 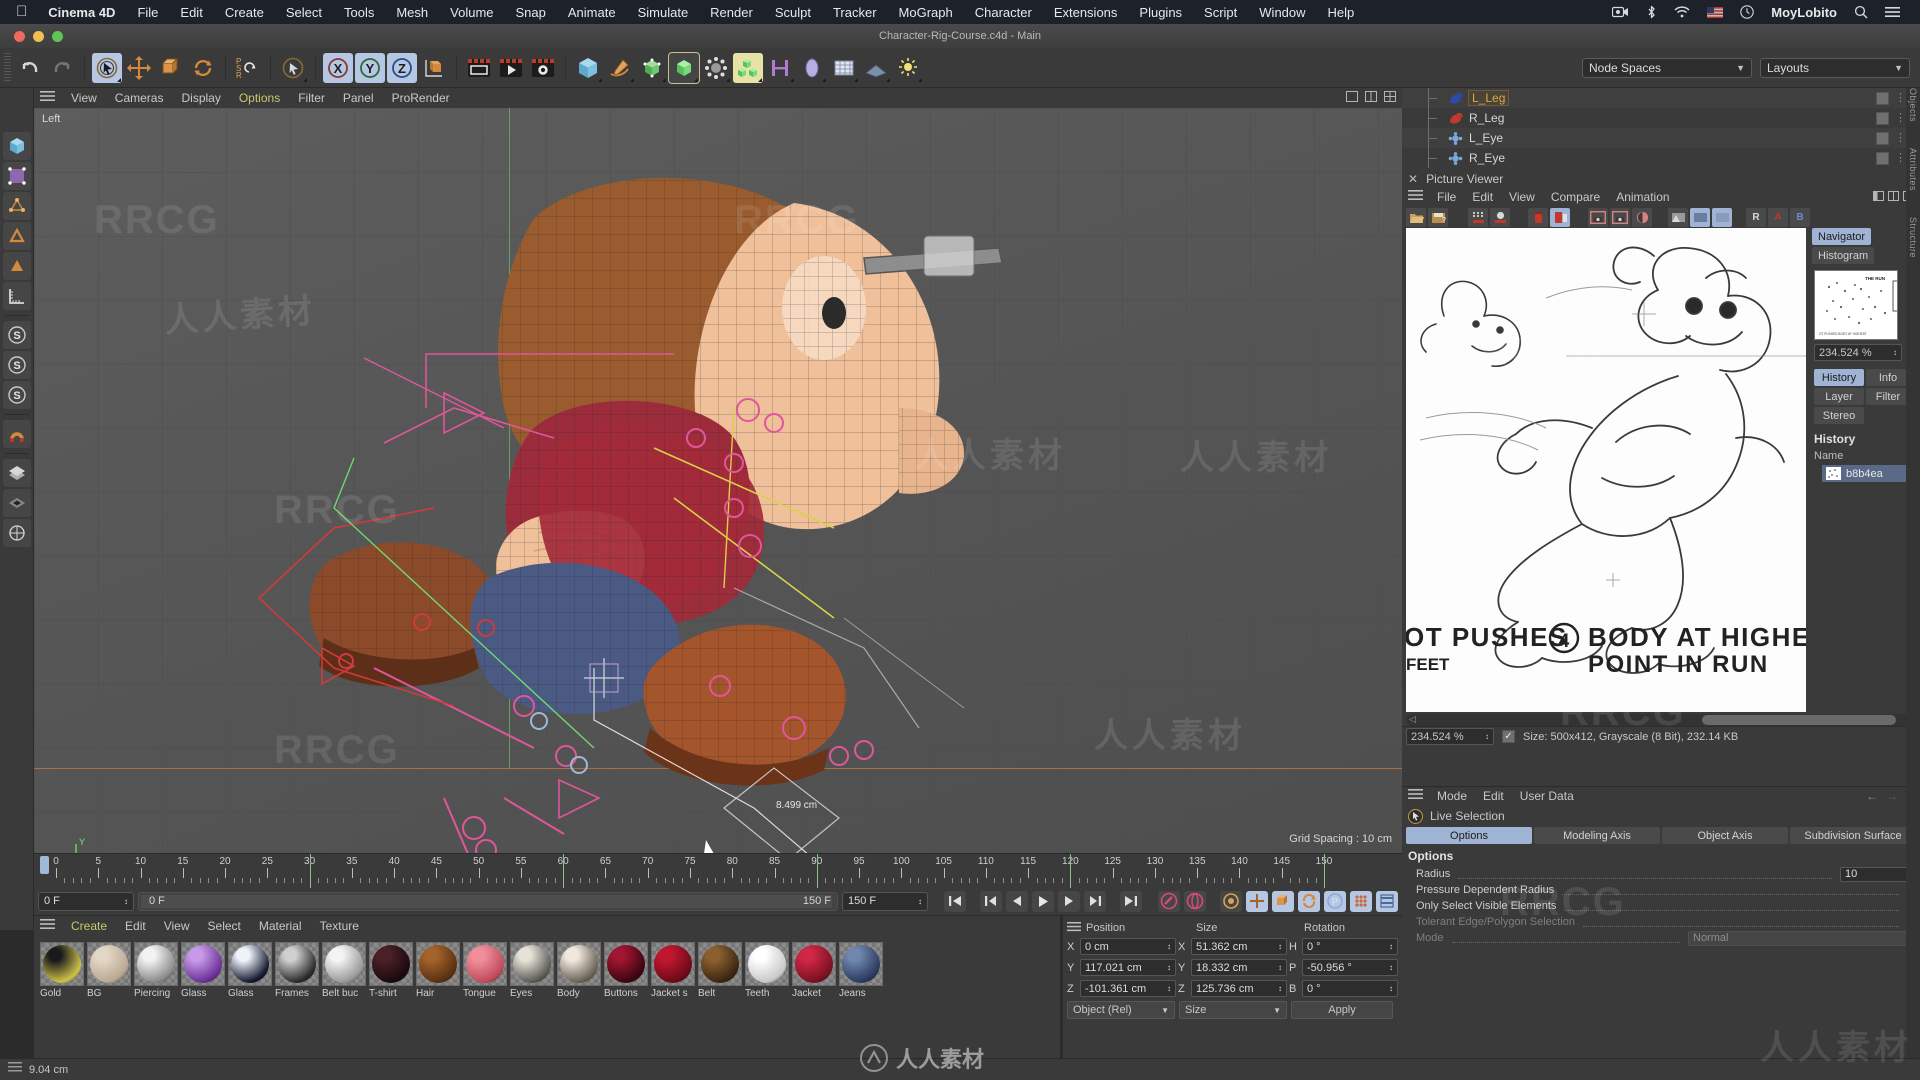 I want to click on macos-menu-render: Render, so click(x=731, y=12).